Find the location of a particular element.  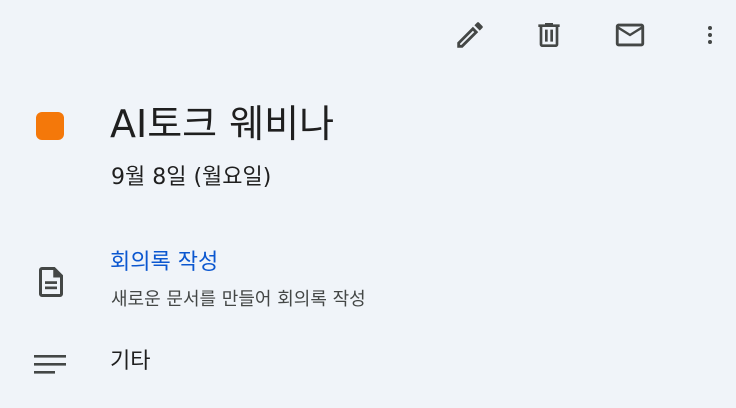

pencil-icon is located at coordinates (470, 35).